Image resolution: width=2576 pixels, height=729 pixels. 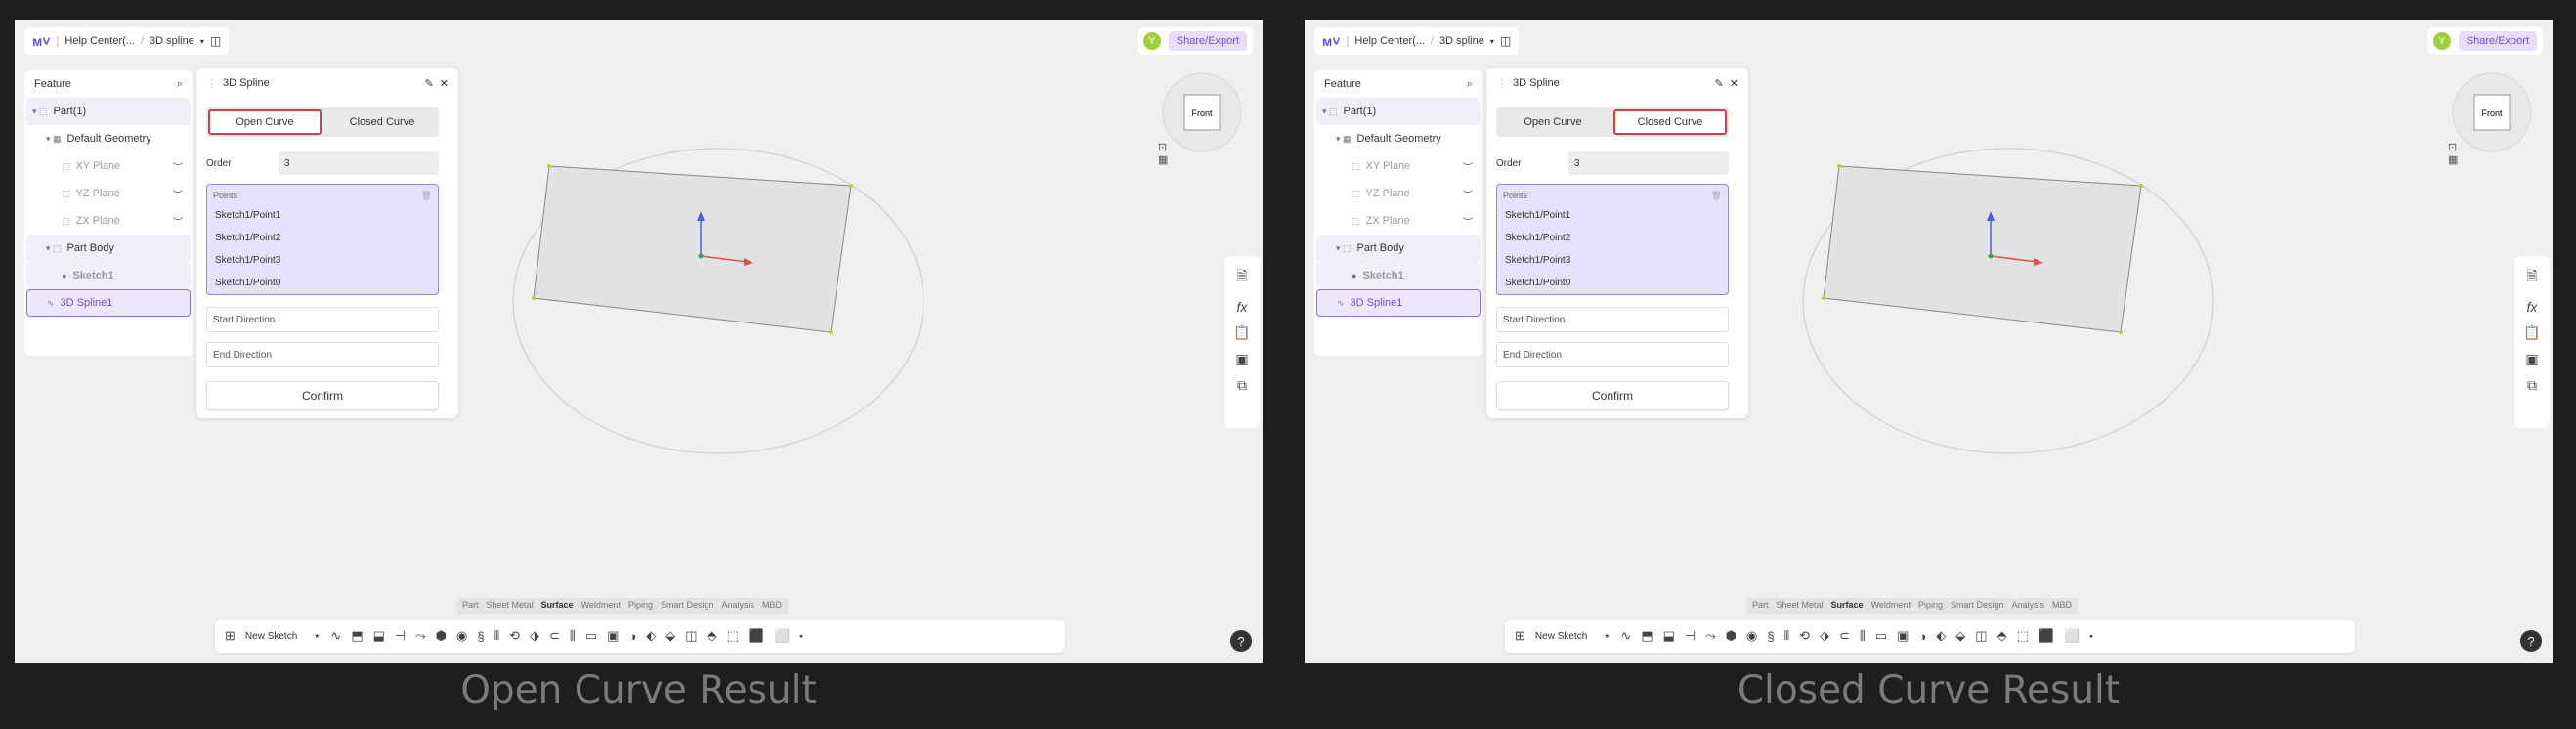 What do you see at coordinates (801, 636) in the screenshot?
I see `tool-icon: ⬝` at bounding box center [801, 636].